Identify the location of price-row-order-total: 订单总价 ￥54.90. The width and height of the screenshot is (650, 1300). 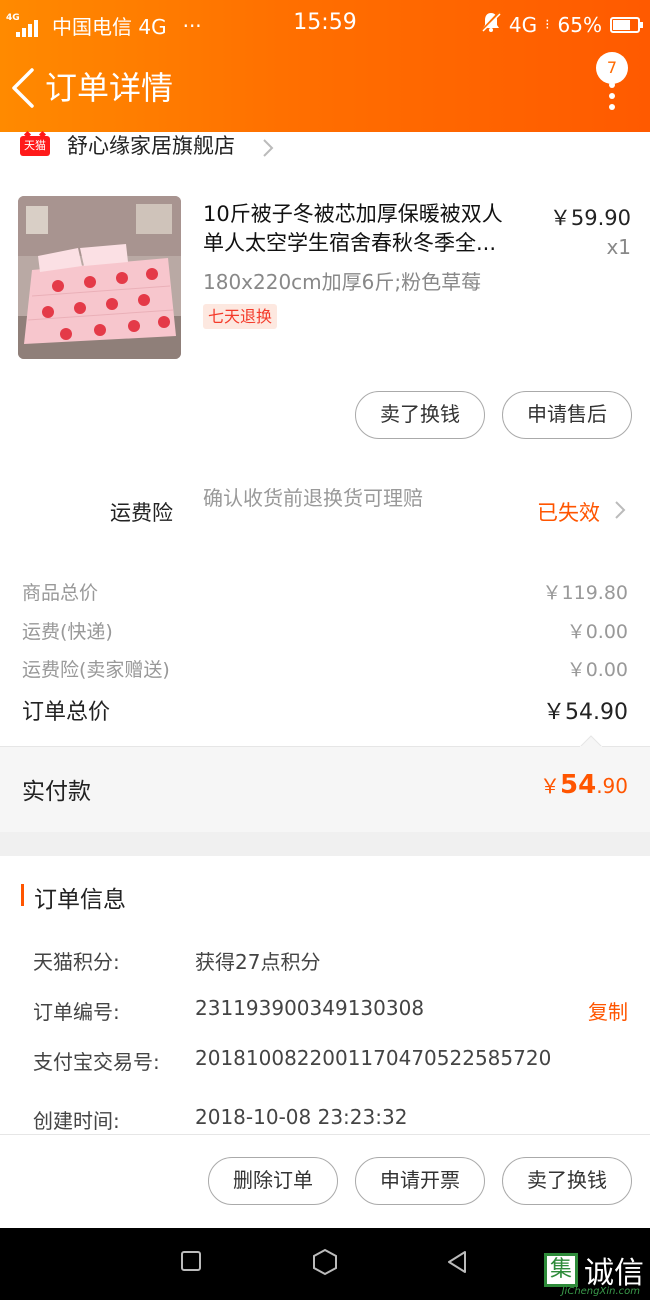
(325, 709).